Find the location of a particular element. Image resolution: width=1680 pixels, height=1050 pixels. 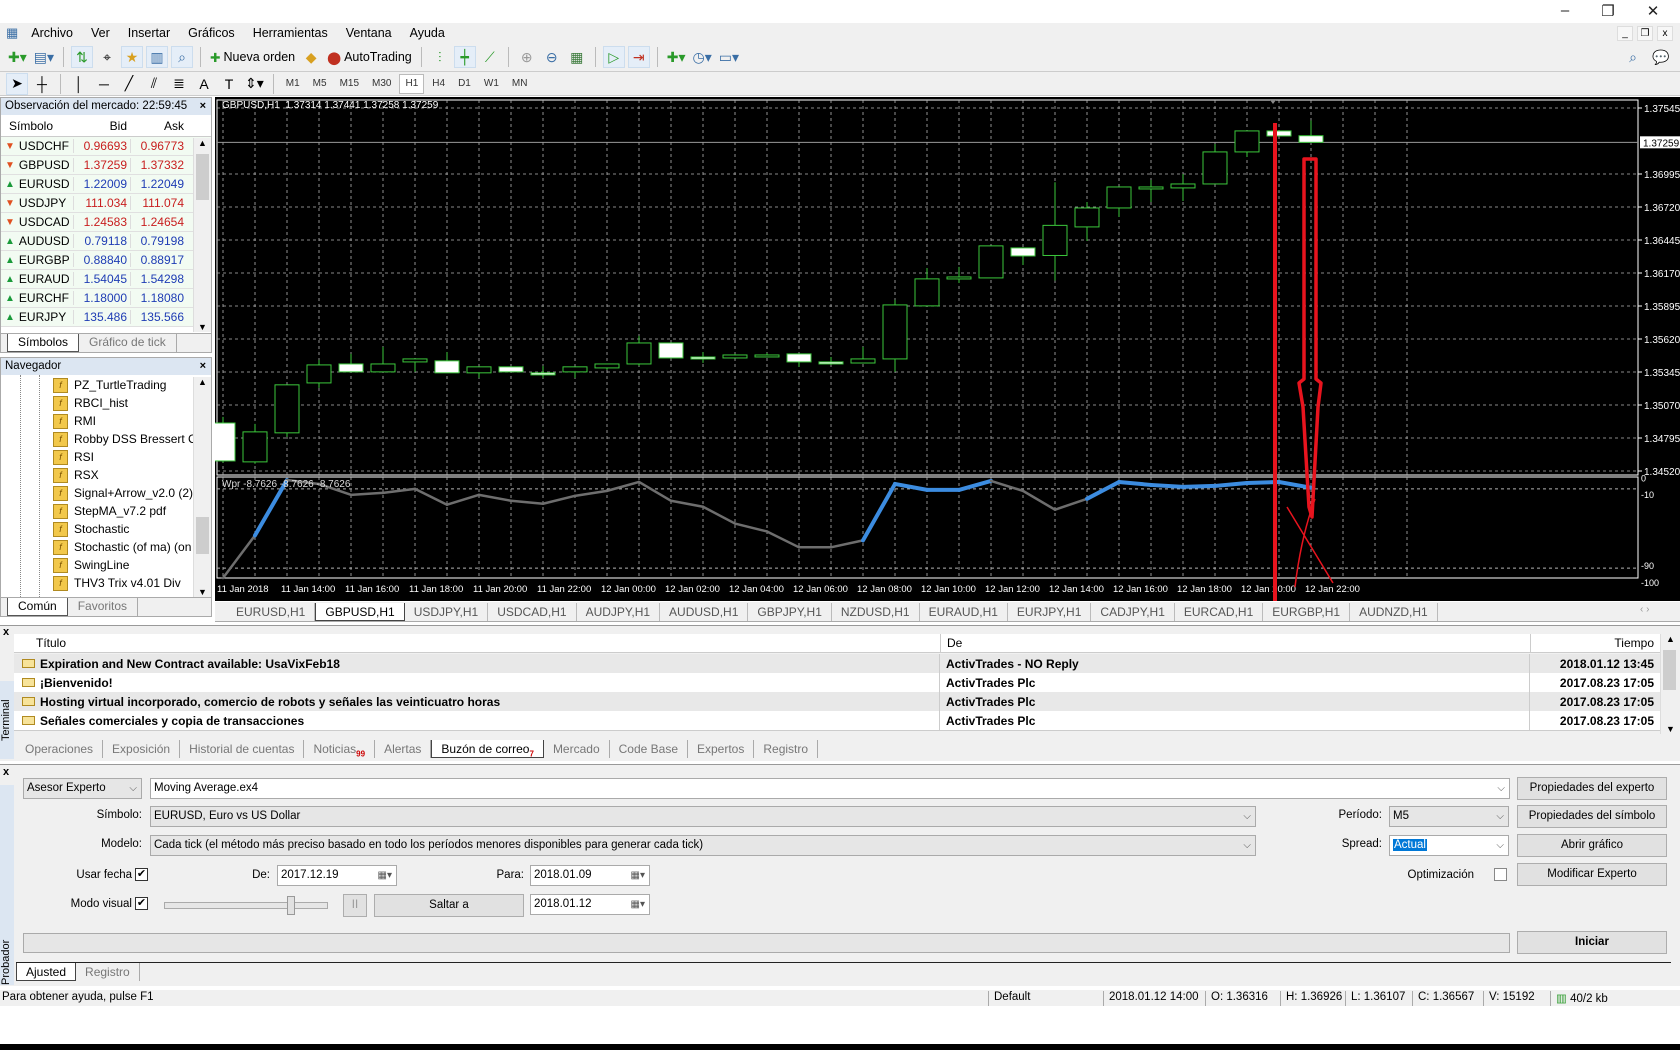

market-watch-row: ▼ USDCHF 0.96693 0.96773 is located at coordinates (106, 146).